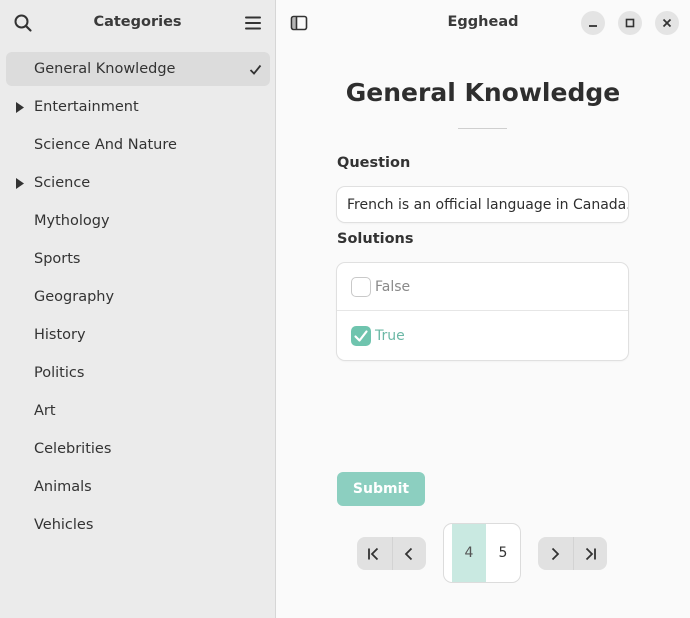 This screenshot has width=690, height=618. What do you see at coordinates (45, 411) in the screenshot?
I see `category-label: Art` at bounding box center [45, 411].